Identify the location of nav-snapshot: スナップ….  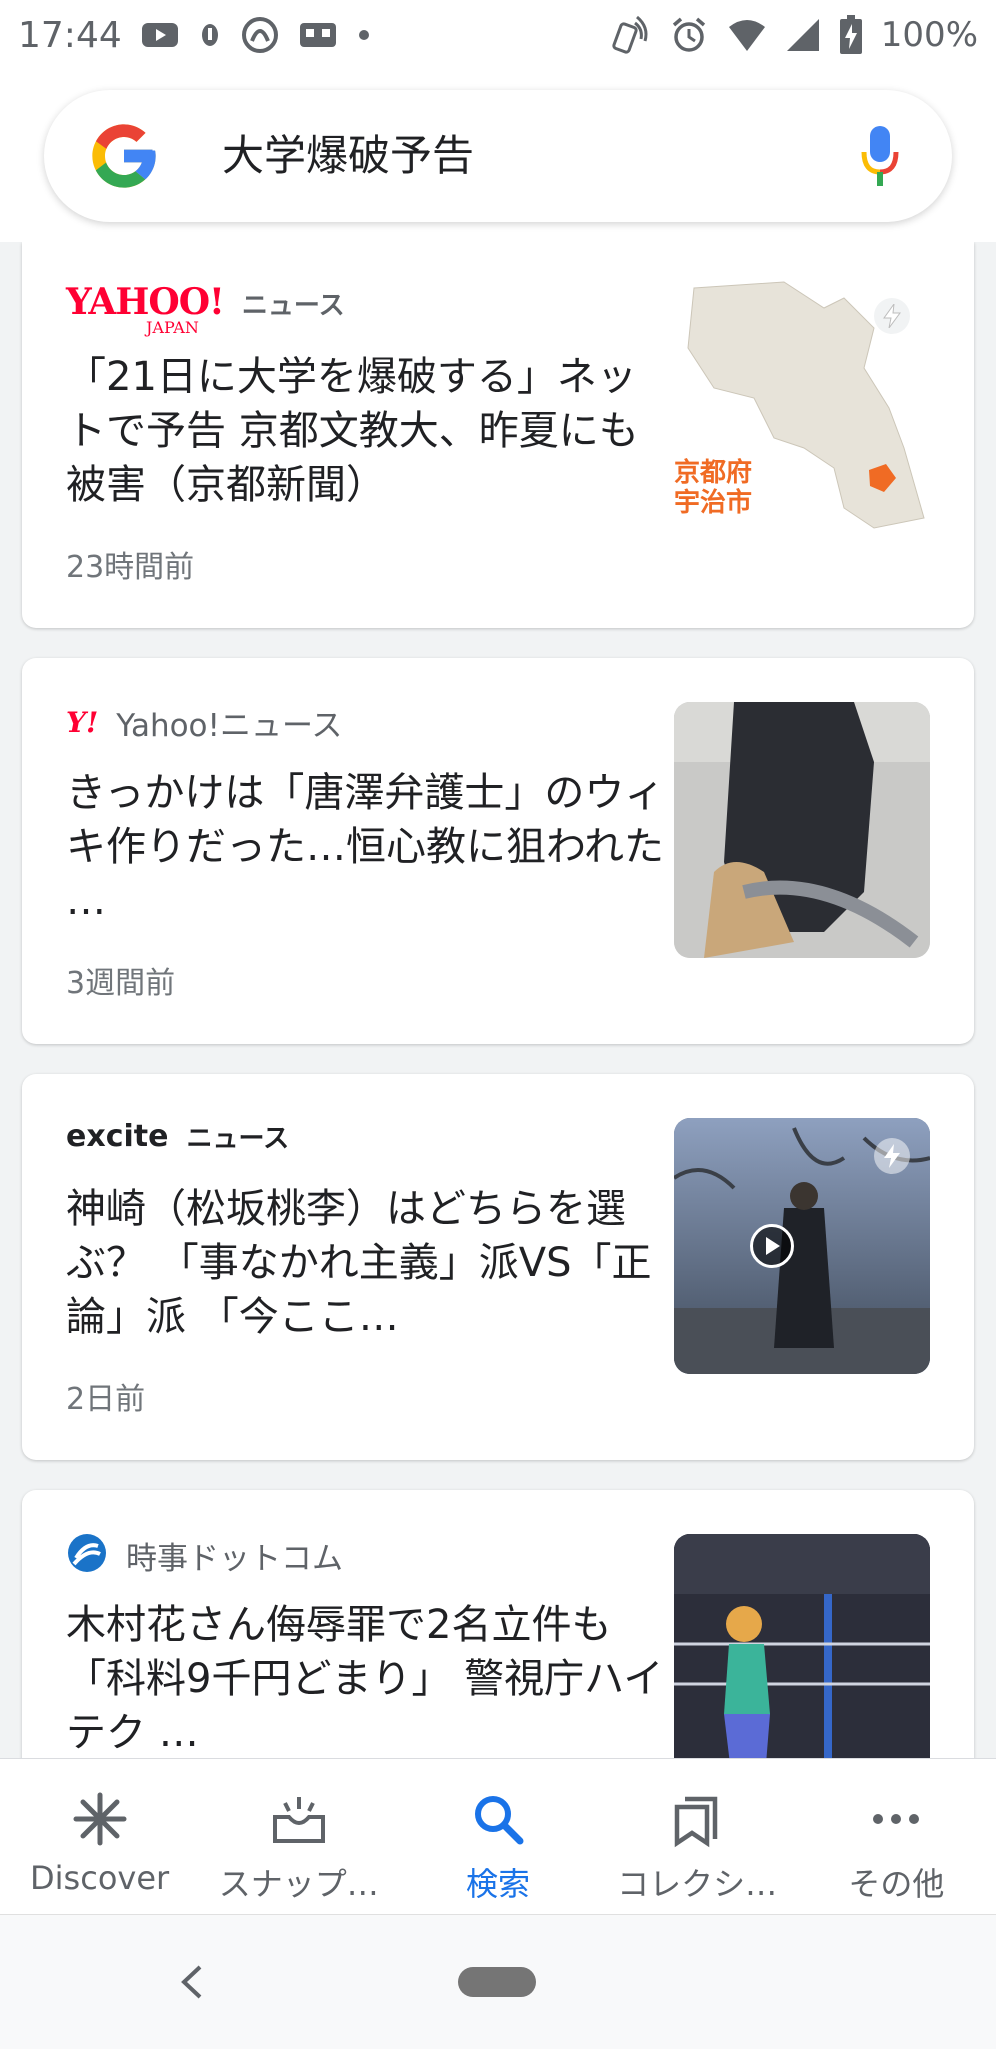
(299, 1832).